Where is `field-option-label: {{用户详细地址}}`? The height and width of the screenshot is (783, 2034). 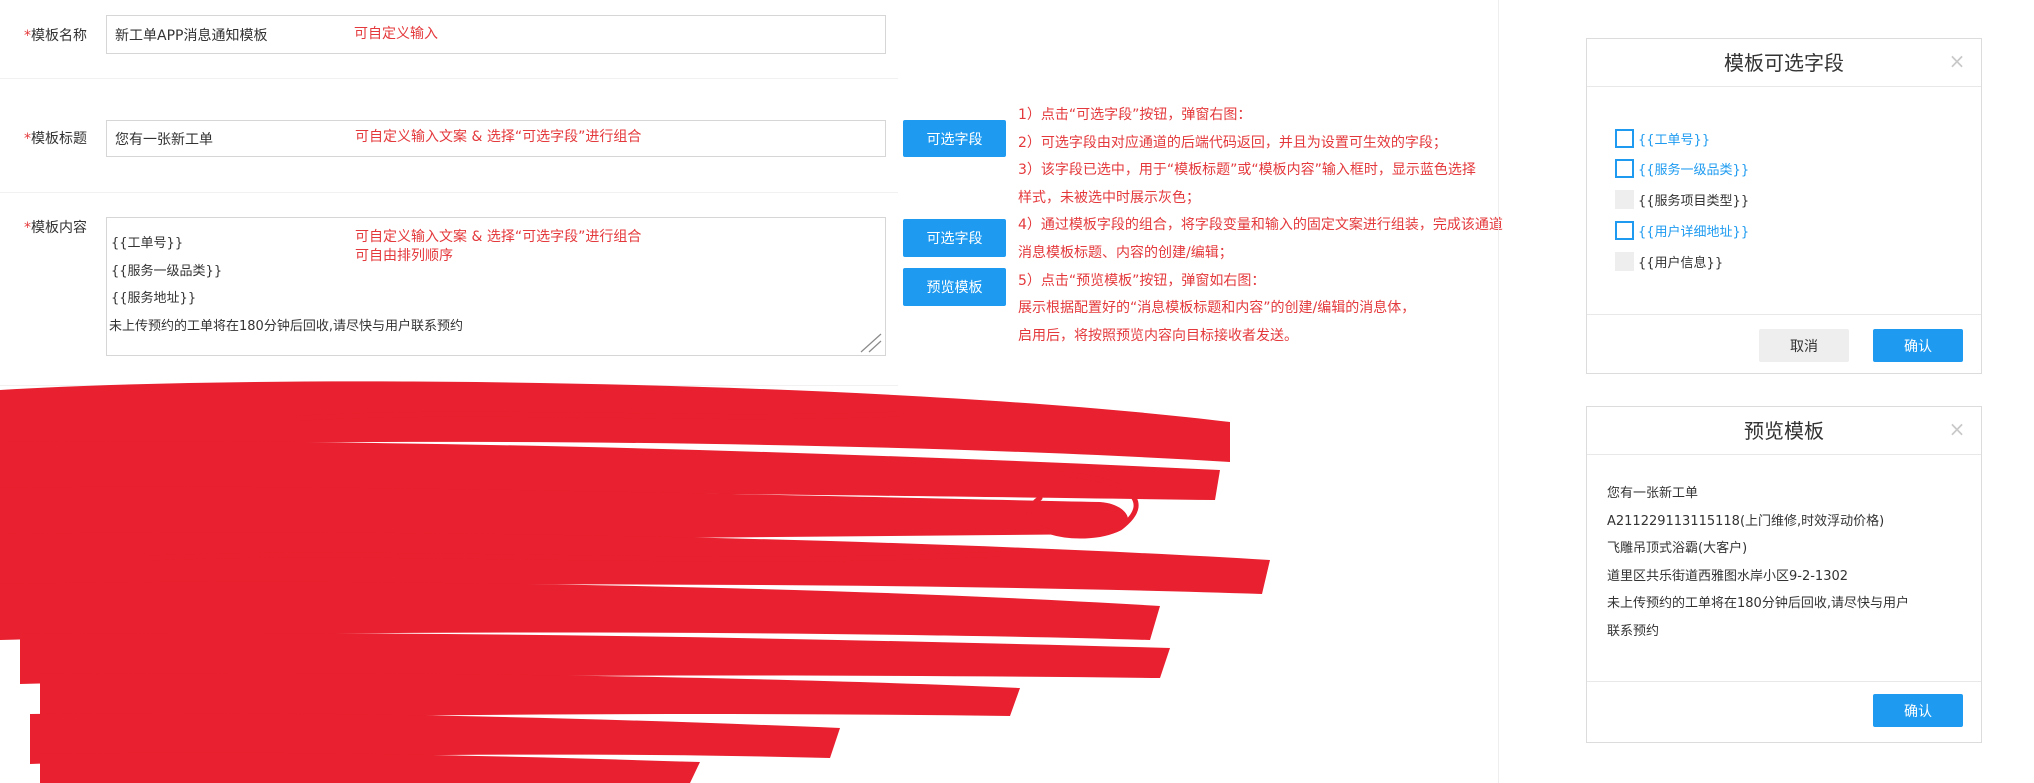 field-option-label: {{用户详细地址}} is located at coordinates (1694, 232).